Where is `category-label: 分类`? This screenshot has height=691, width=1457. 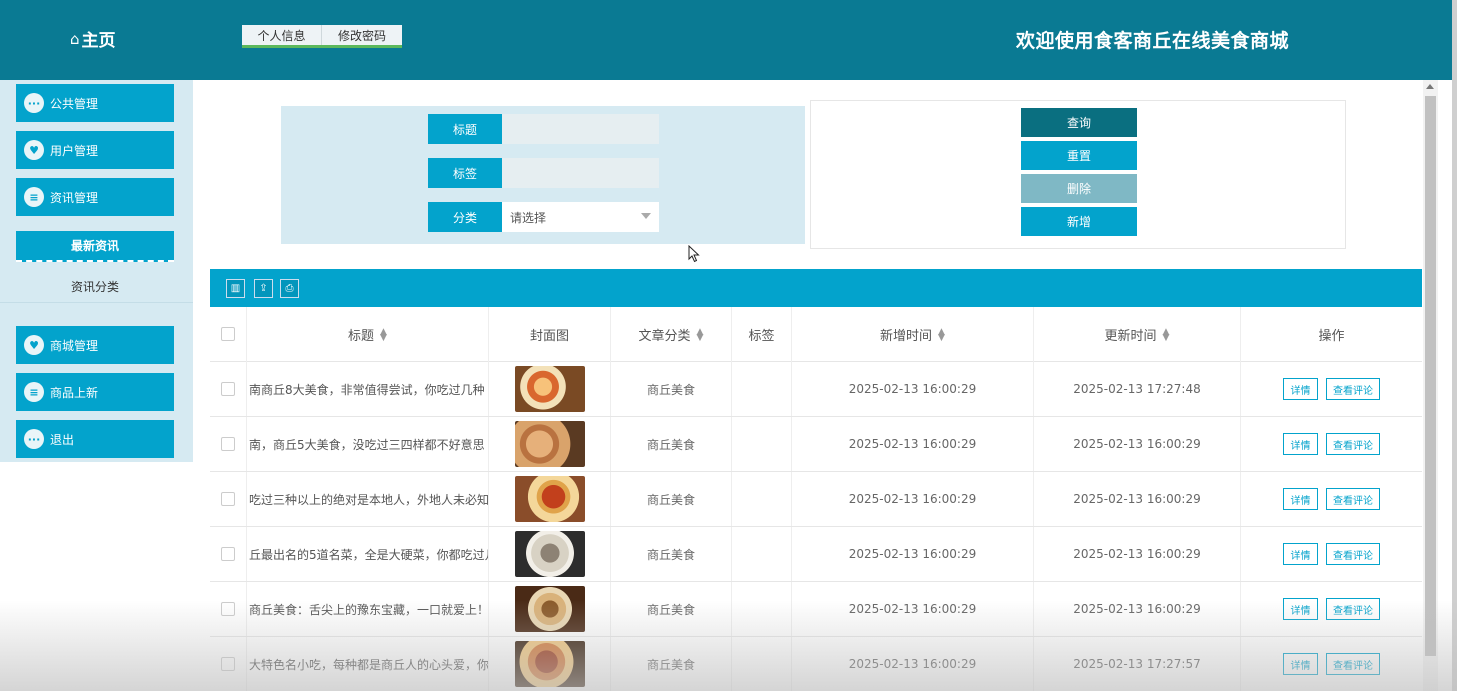 category-label: 分类 is located at coordinates (465, 217).